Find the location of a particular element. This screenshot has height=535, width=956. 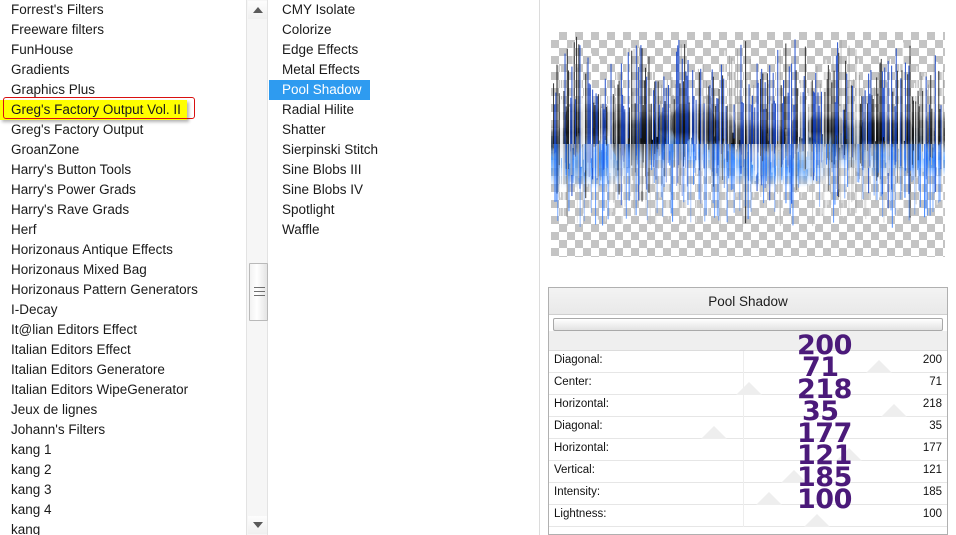

category-list-item: Italian Editors Generatore is located at coordinates (123, 370).